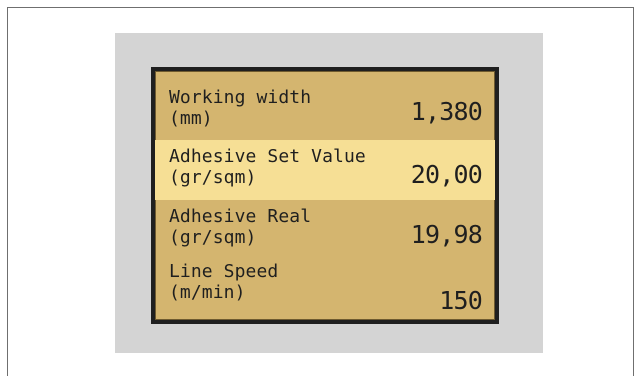 The image size is (643, 376). Describe the element at coordinates (446, 234) in the screenshot. I see `adhesive-real-value: 19,98` at that location.